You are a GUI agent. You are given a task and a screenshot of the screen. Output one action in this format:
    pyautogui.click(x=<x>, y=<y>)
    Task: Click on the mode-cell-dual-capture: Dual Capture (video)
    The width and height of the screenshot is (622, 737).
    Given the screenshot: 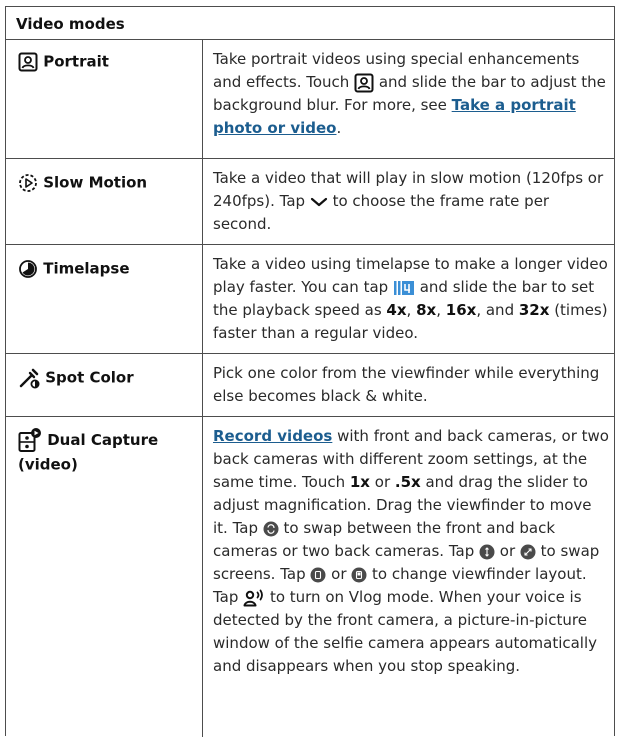 What is the action you would take?
    pyautogui.click(x=106, y=451)
    